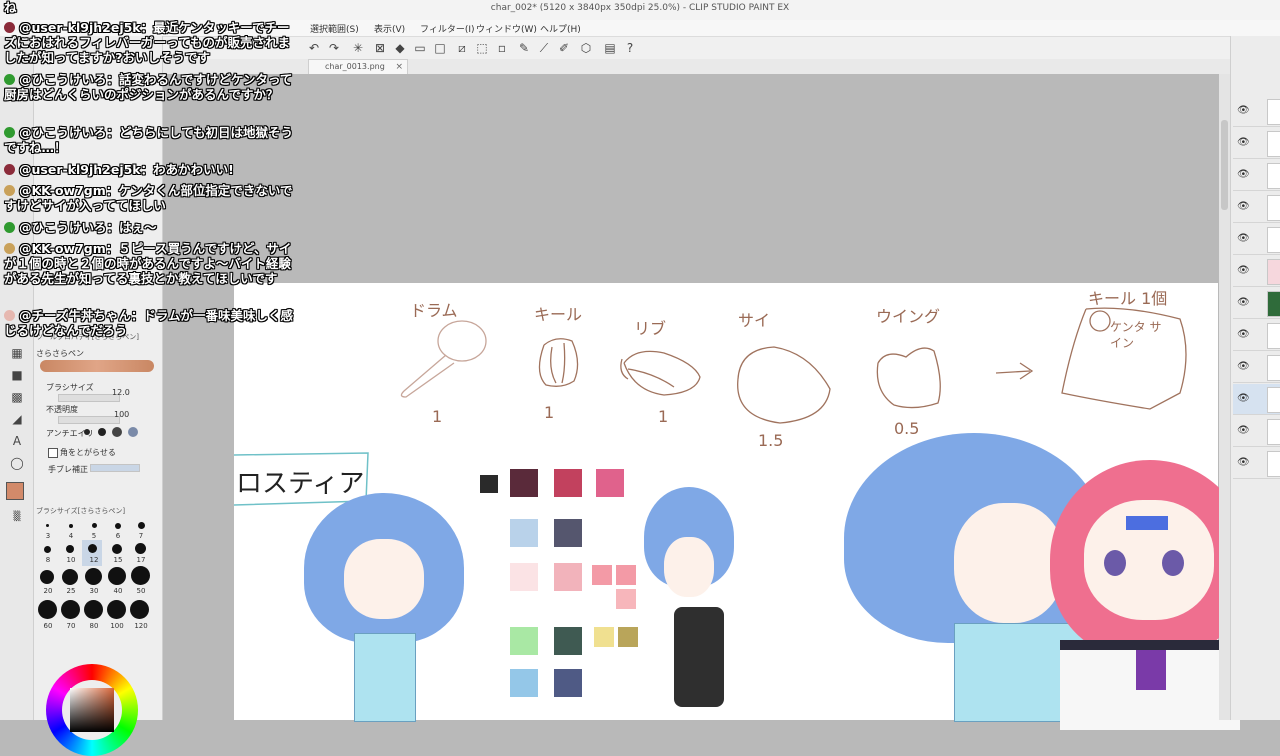 The width and height of the screenshot is (1280, 756). Describe the element at coordinates (115, 468) in the screenshot. I see `stabilize-slider` at that location.